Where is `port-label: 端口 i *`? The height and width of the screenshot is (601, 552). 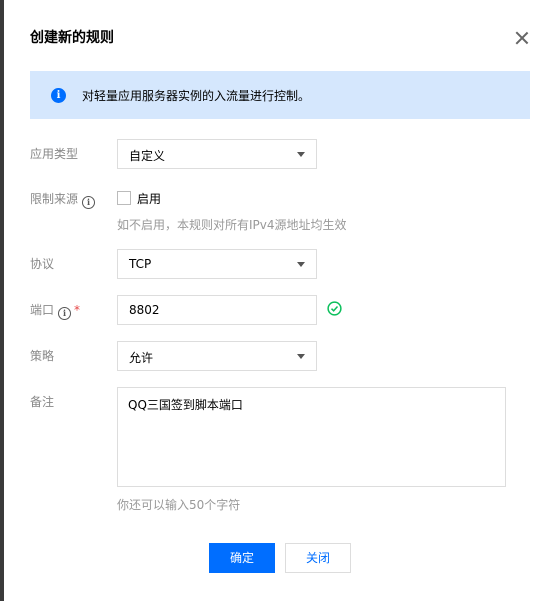 port-label: 端口 i * is located at coordinates (55, 311).